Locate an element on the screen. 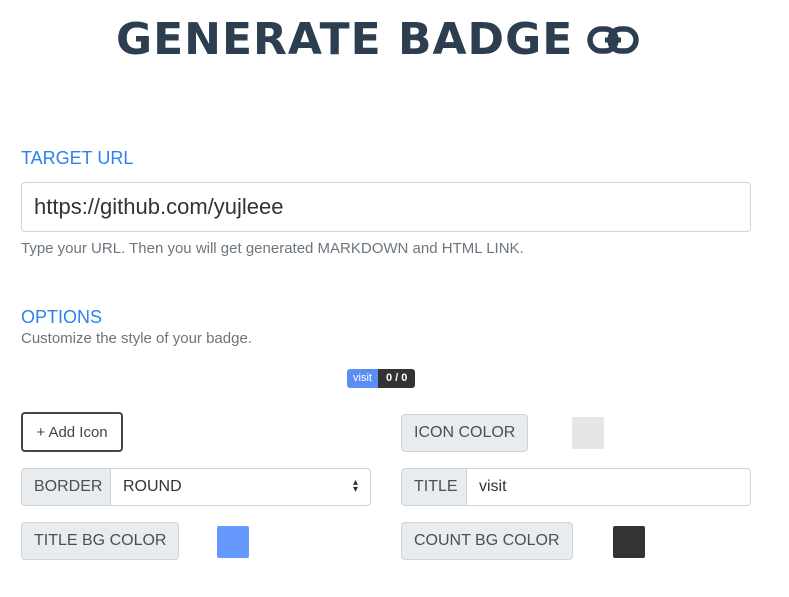 This screenshot has width=789, height=597. target-url-label: TARGET URL is located at coordinates (77, 158).